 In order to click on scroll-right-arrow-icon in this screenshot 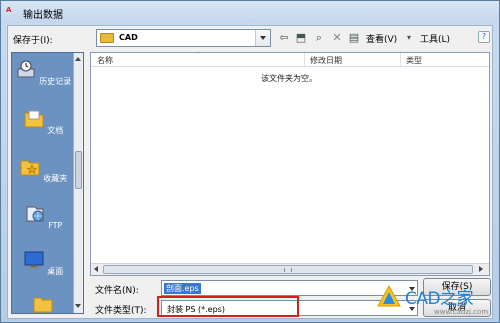, I will do `click(481, 270)`.